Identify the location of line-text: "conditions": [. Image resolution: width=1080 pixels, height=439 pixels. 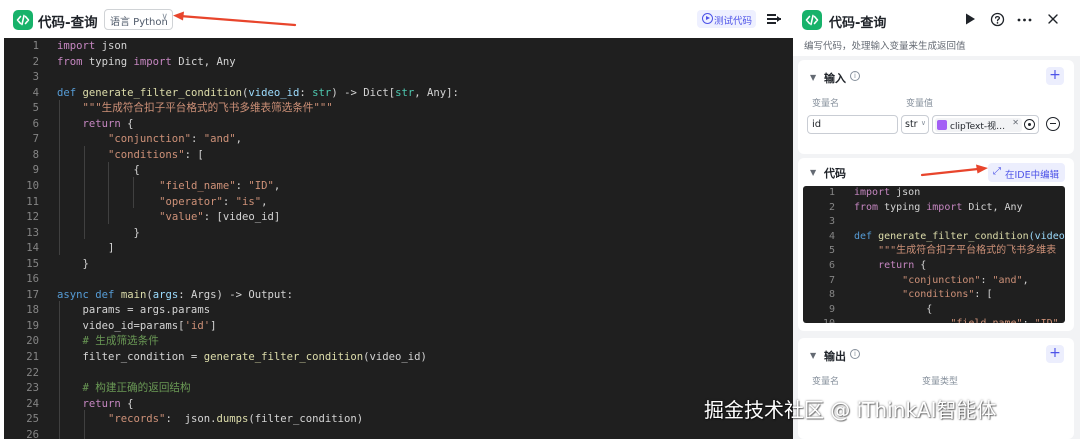
(923, 295).